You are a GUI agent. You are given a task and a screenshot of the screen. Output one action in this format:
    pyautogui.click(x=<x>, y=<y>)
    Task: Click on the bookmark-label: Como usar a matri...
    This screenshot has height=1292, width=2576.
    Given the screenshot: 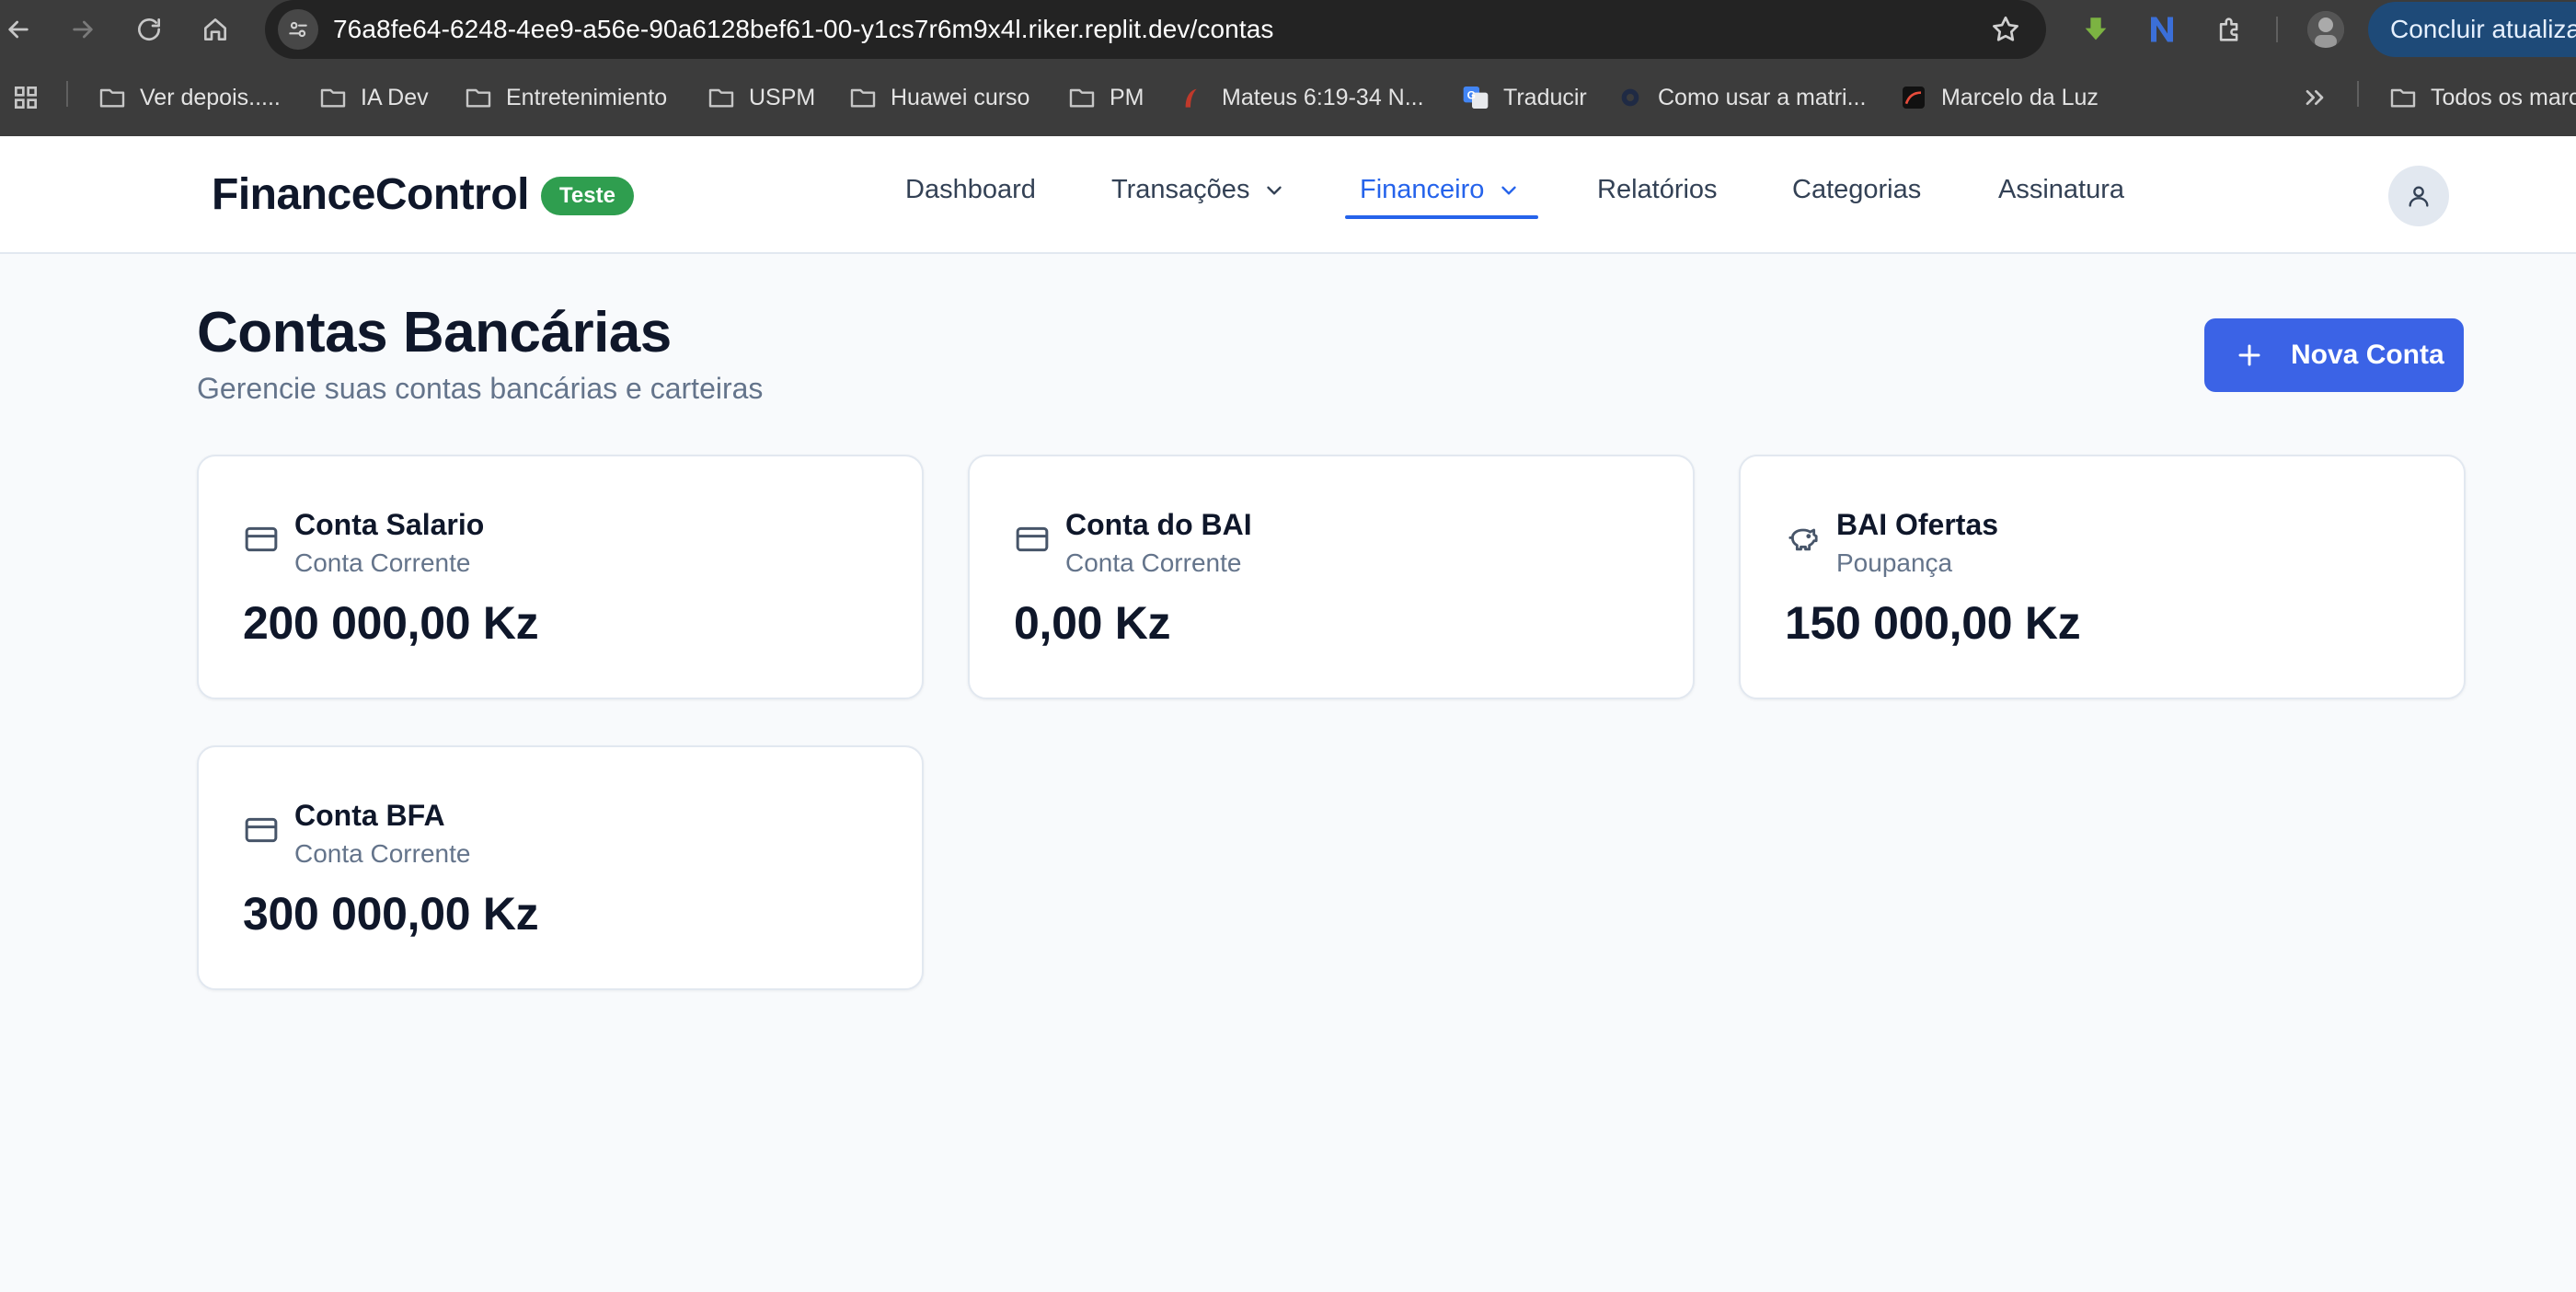 What is the action you would take?
    pyautogui.click(x=1762, y=97)
    